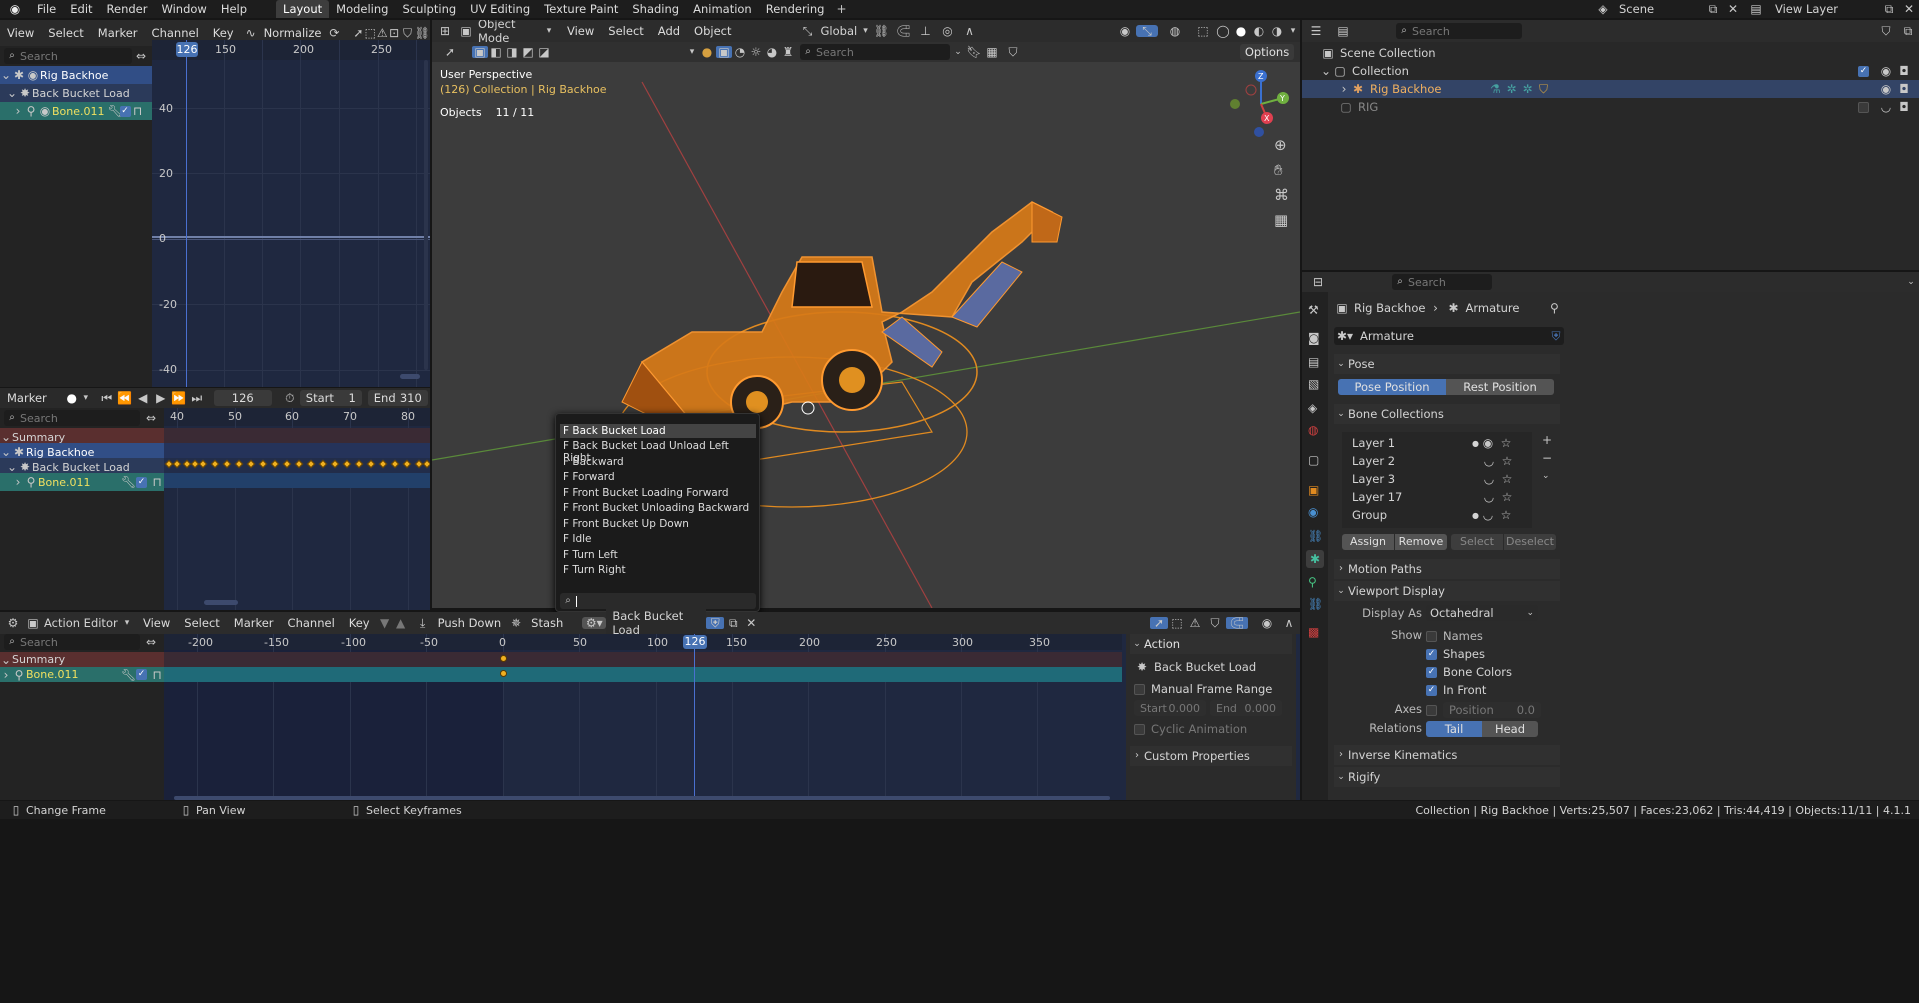 This screenshot has height=1003, width=1919. I want to click on motion-paths-header: › Motion Paths, so click(1447, 569).